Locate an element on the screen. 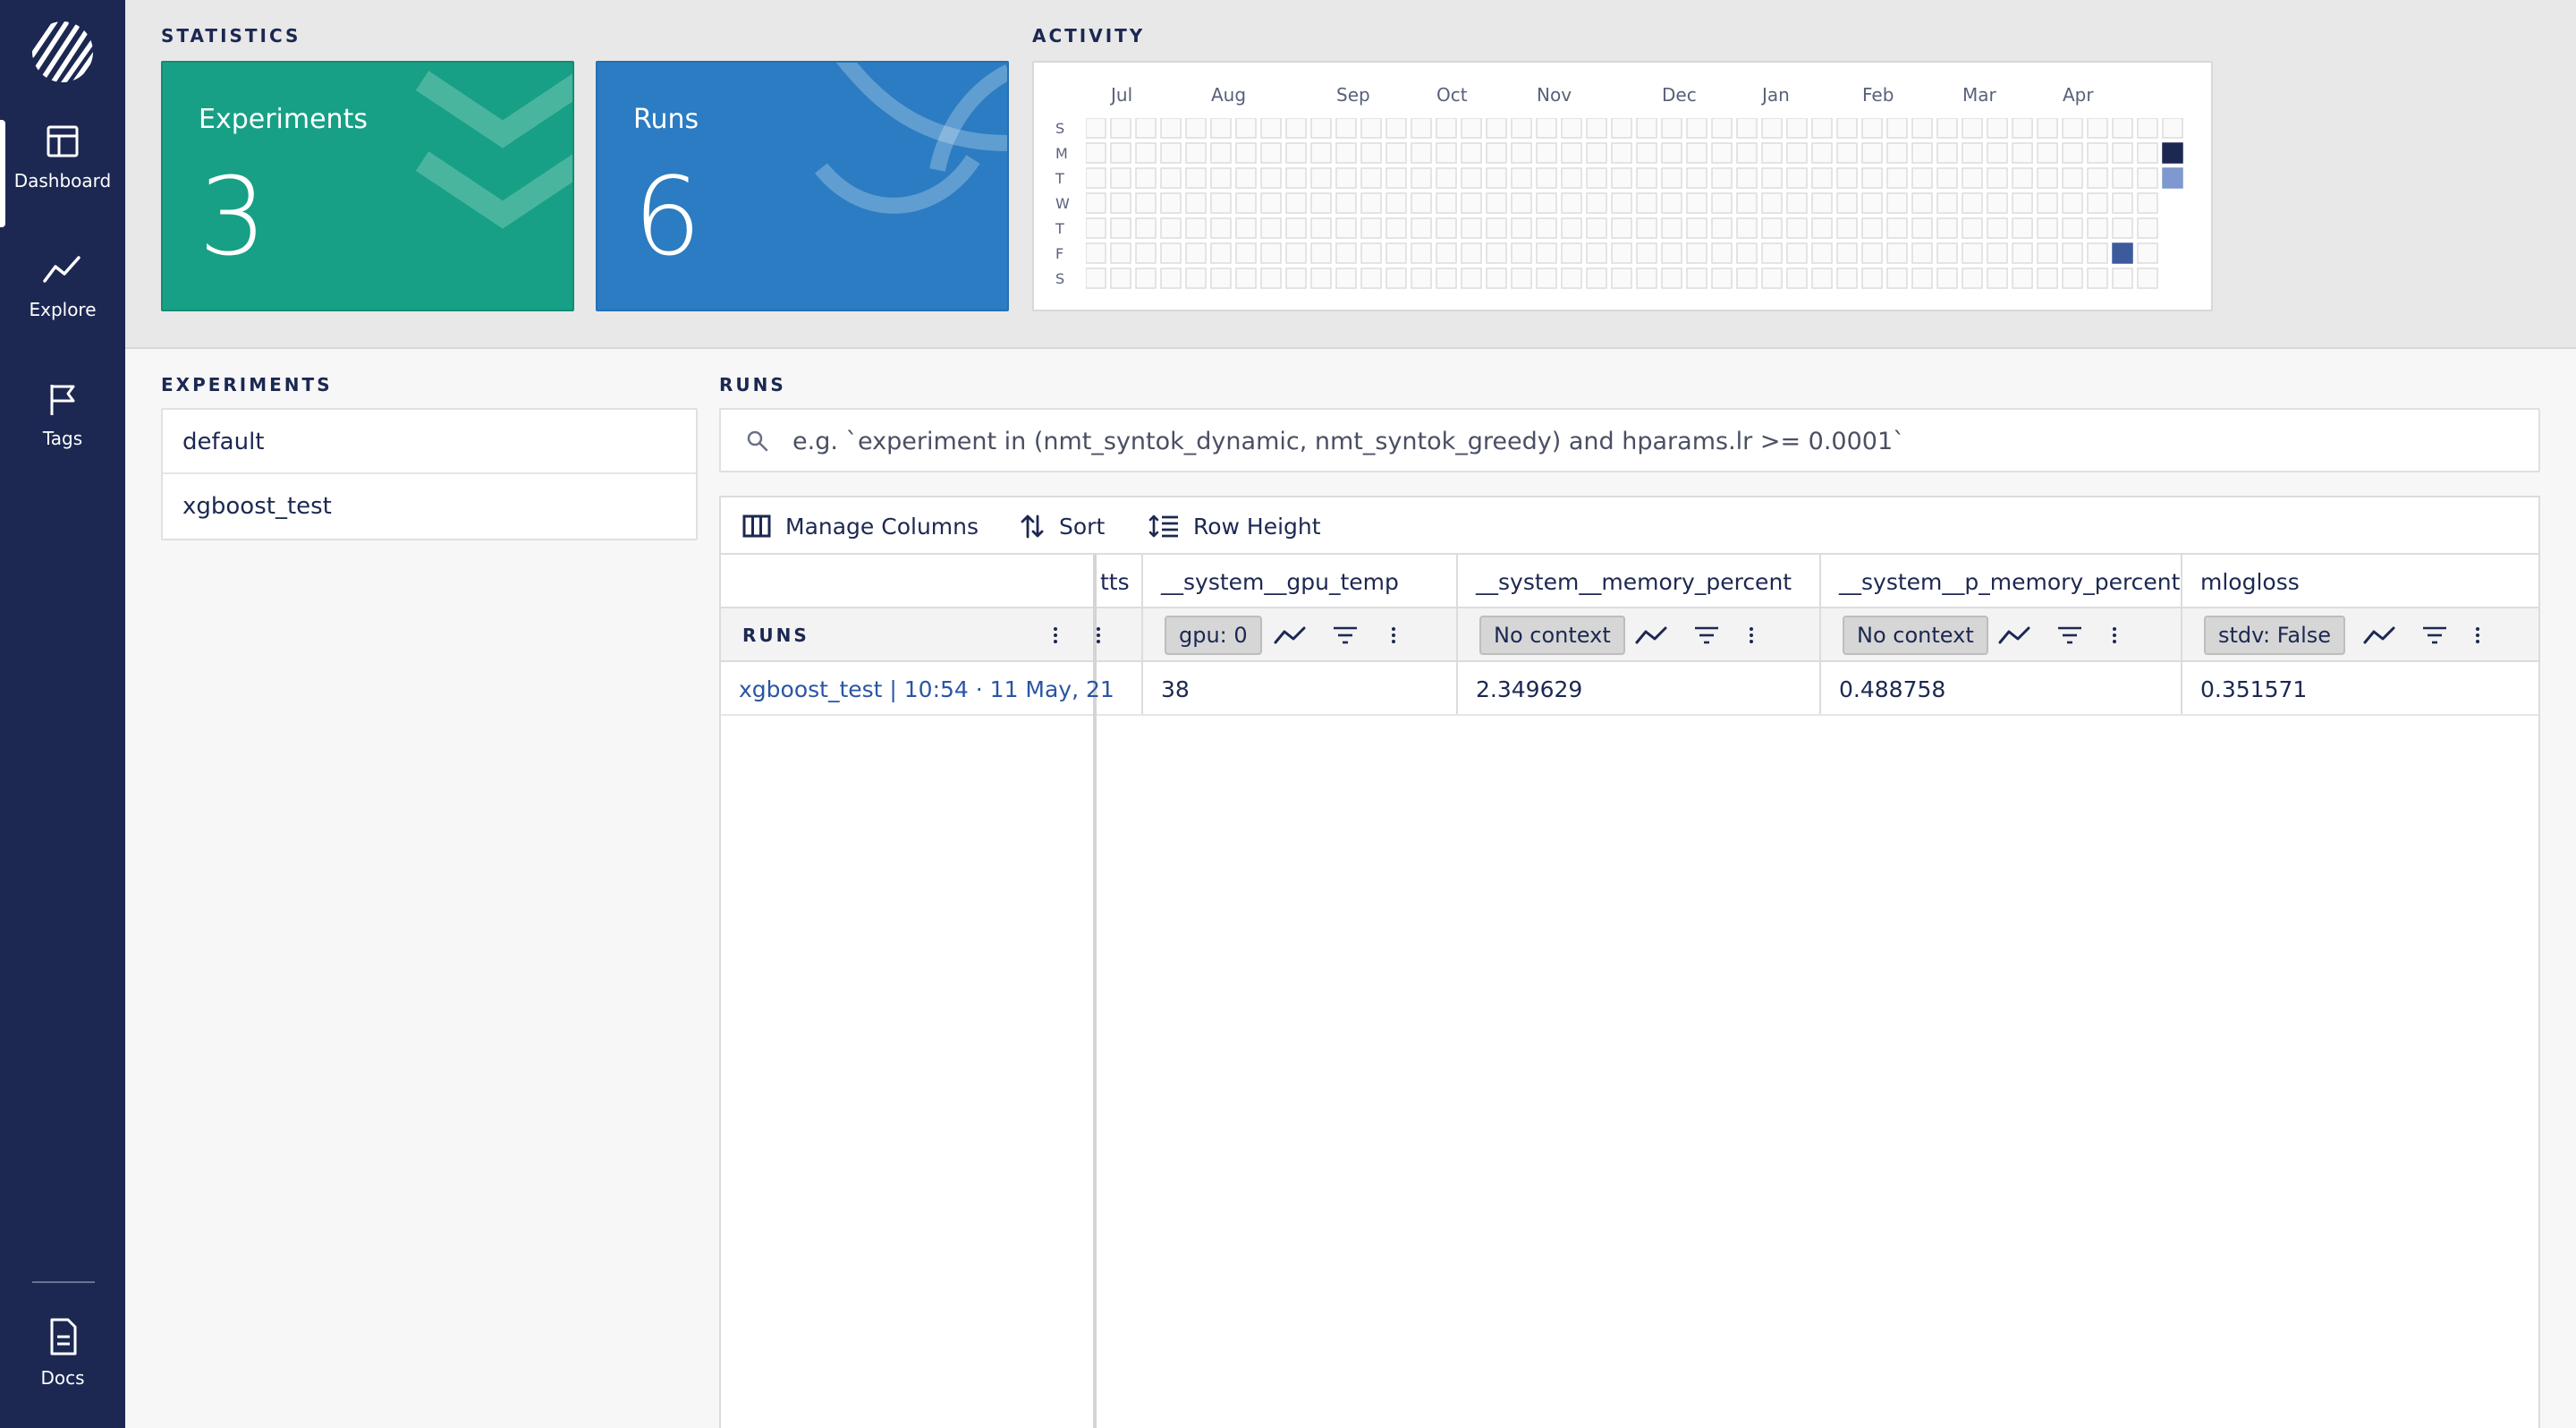  column-context-partial is located at coordinates (1120, 634).